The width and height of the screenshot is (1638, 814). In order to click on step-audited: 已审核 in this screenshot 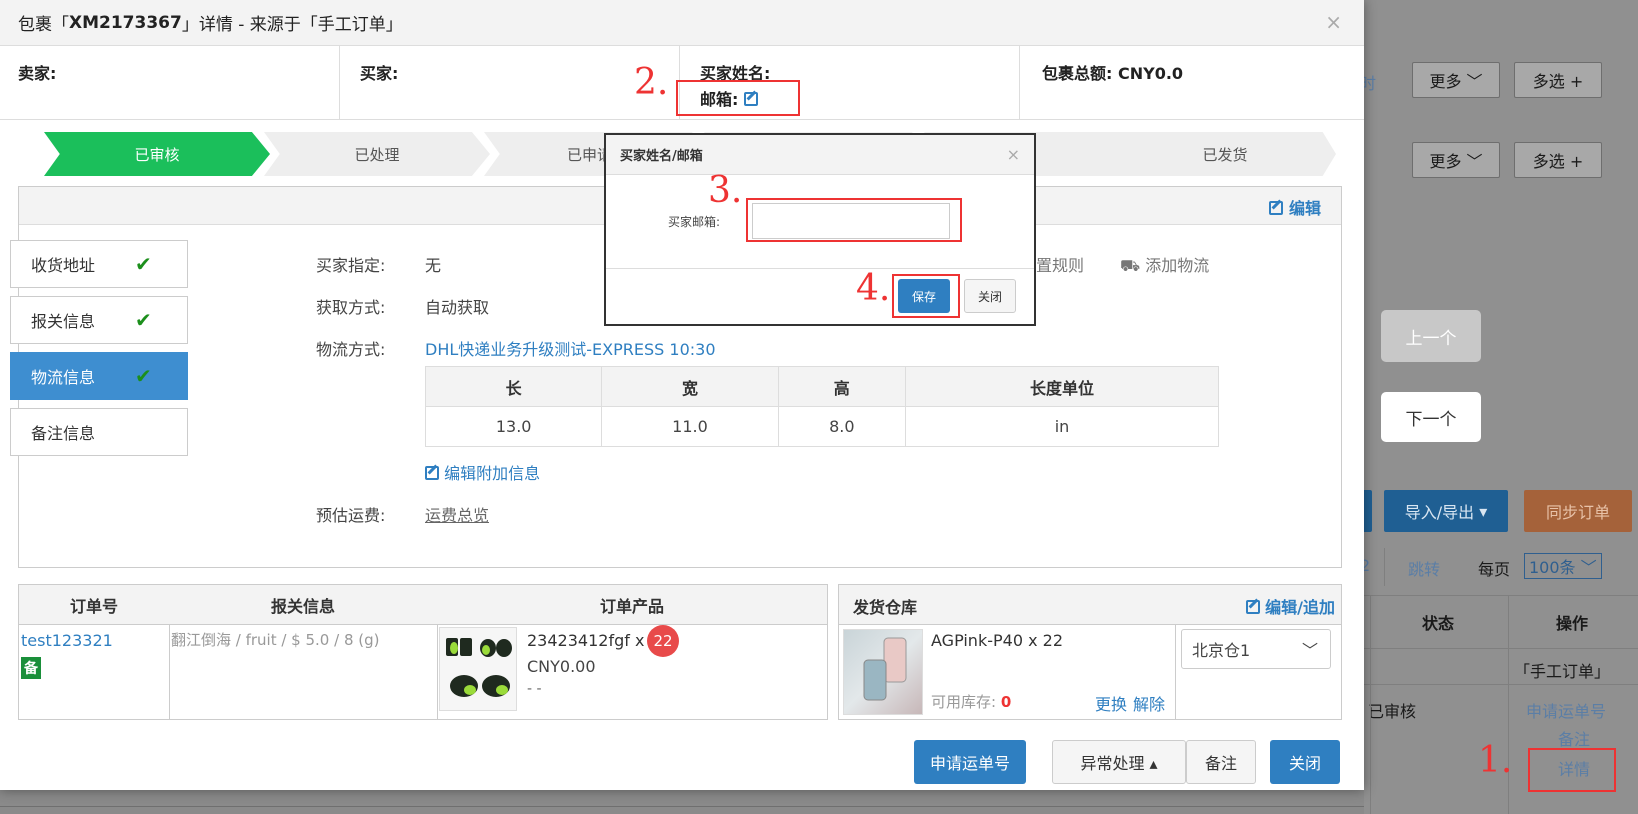, I will do `click(157, 154)`.